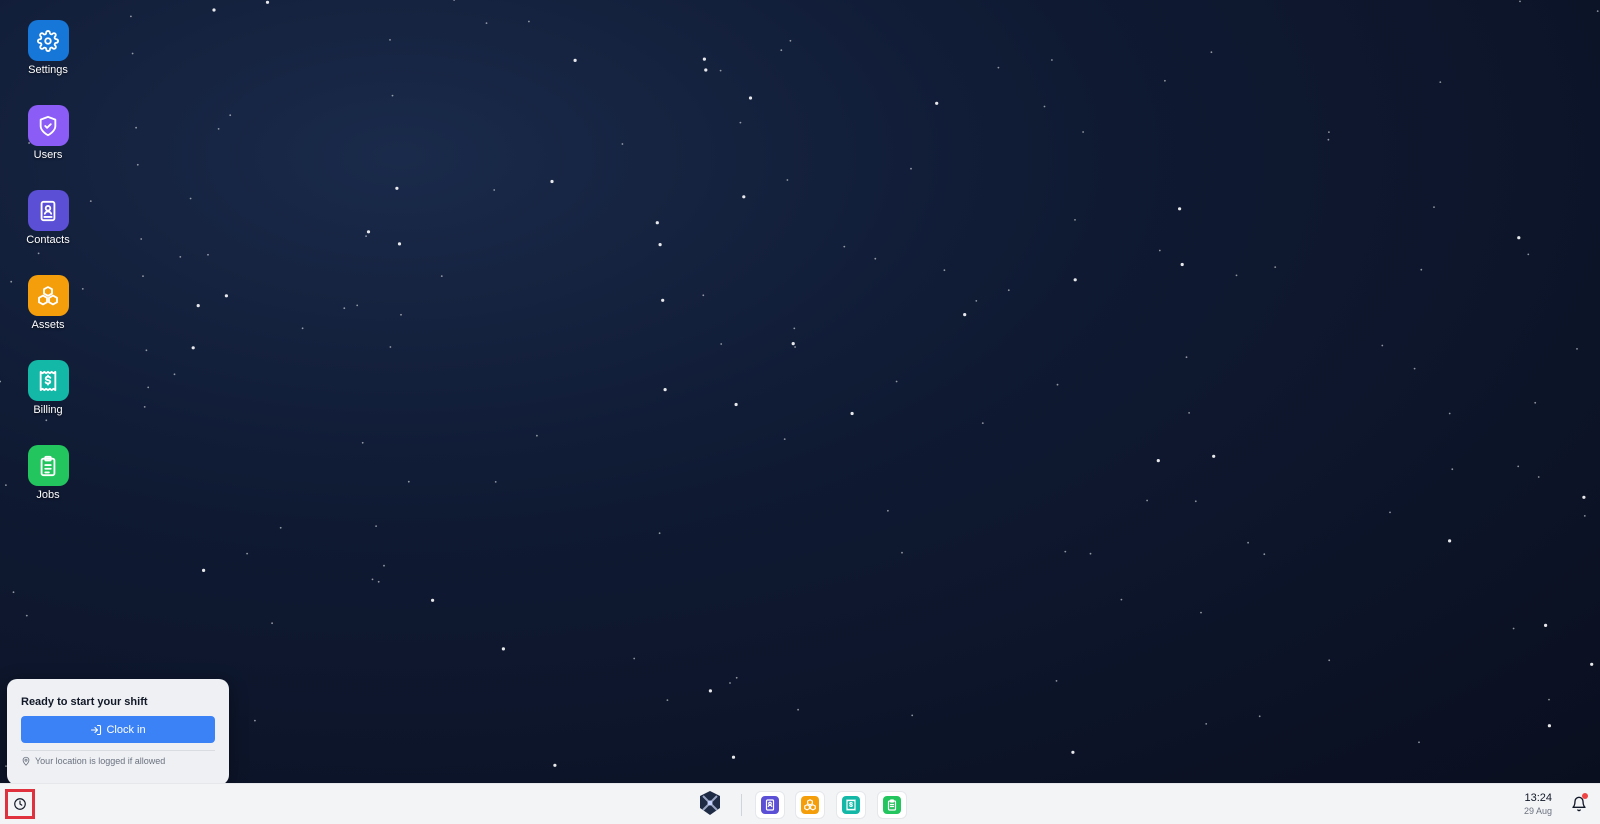 The image size is (1600, 824). I want to click on desktop-icon-jobs: Jobs, so click(48, 473).